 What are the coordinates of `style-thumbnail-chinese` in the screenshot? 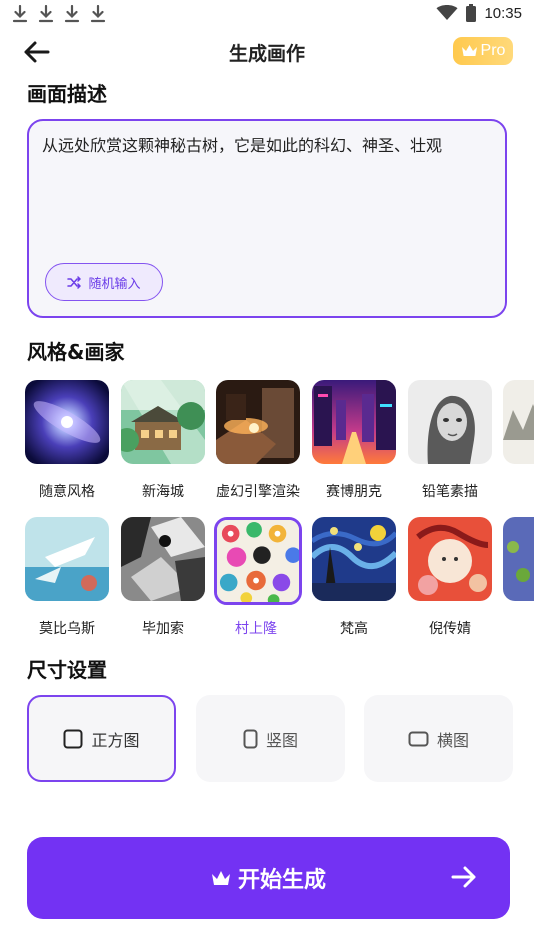 It's located at (518, 422).